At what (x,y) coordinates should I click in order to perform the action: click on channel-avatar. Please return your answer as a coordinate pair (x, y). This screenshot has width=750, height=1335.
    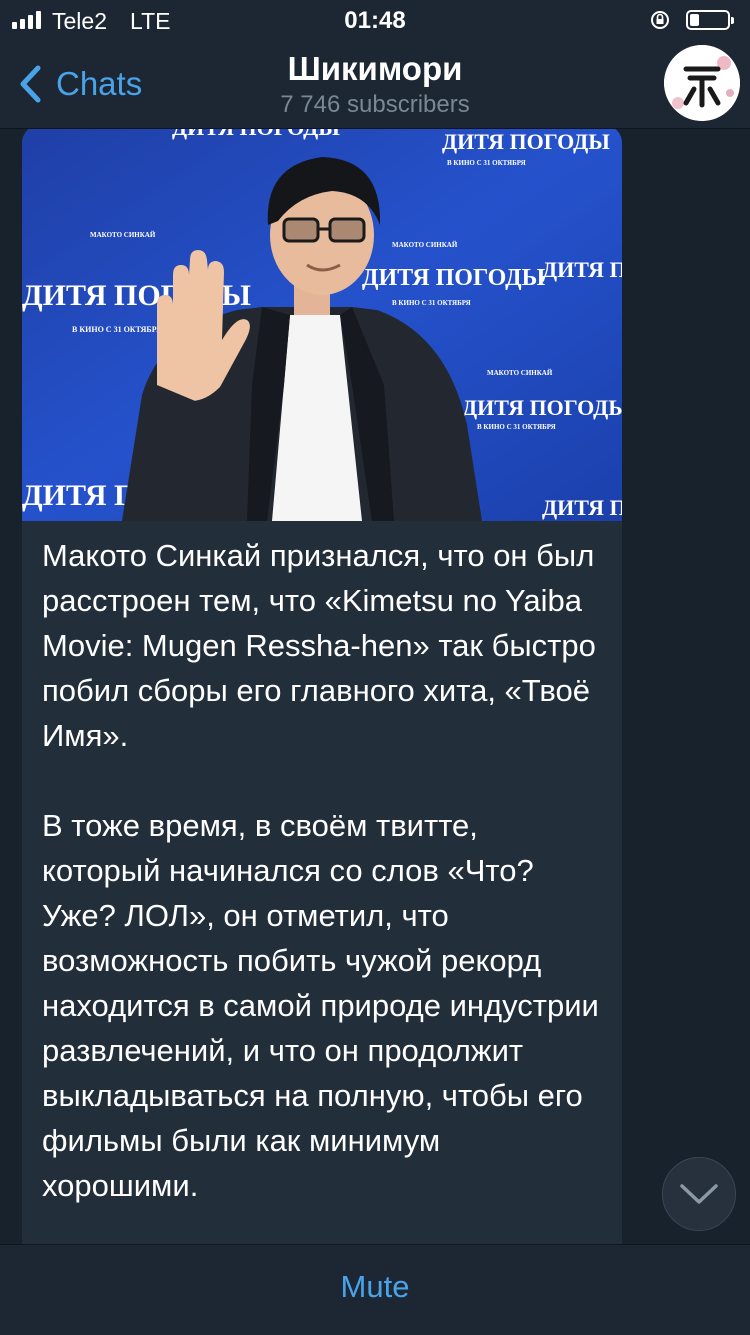
    Looking at the image, I should click on (702, 83).